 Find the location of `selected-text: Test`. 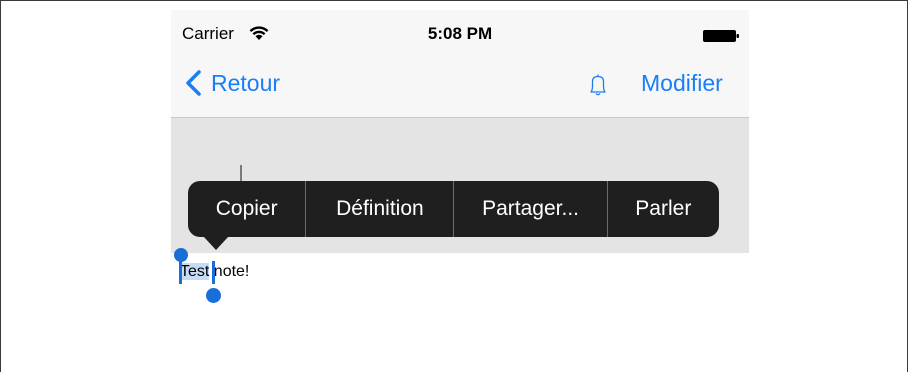

selected-text: Test is located at coordinates (195, 271).